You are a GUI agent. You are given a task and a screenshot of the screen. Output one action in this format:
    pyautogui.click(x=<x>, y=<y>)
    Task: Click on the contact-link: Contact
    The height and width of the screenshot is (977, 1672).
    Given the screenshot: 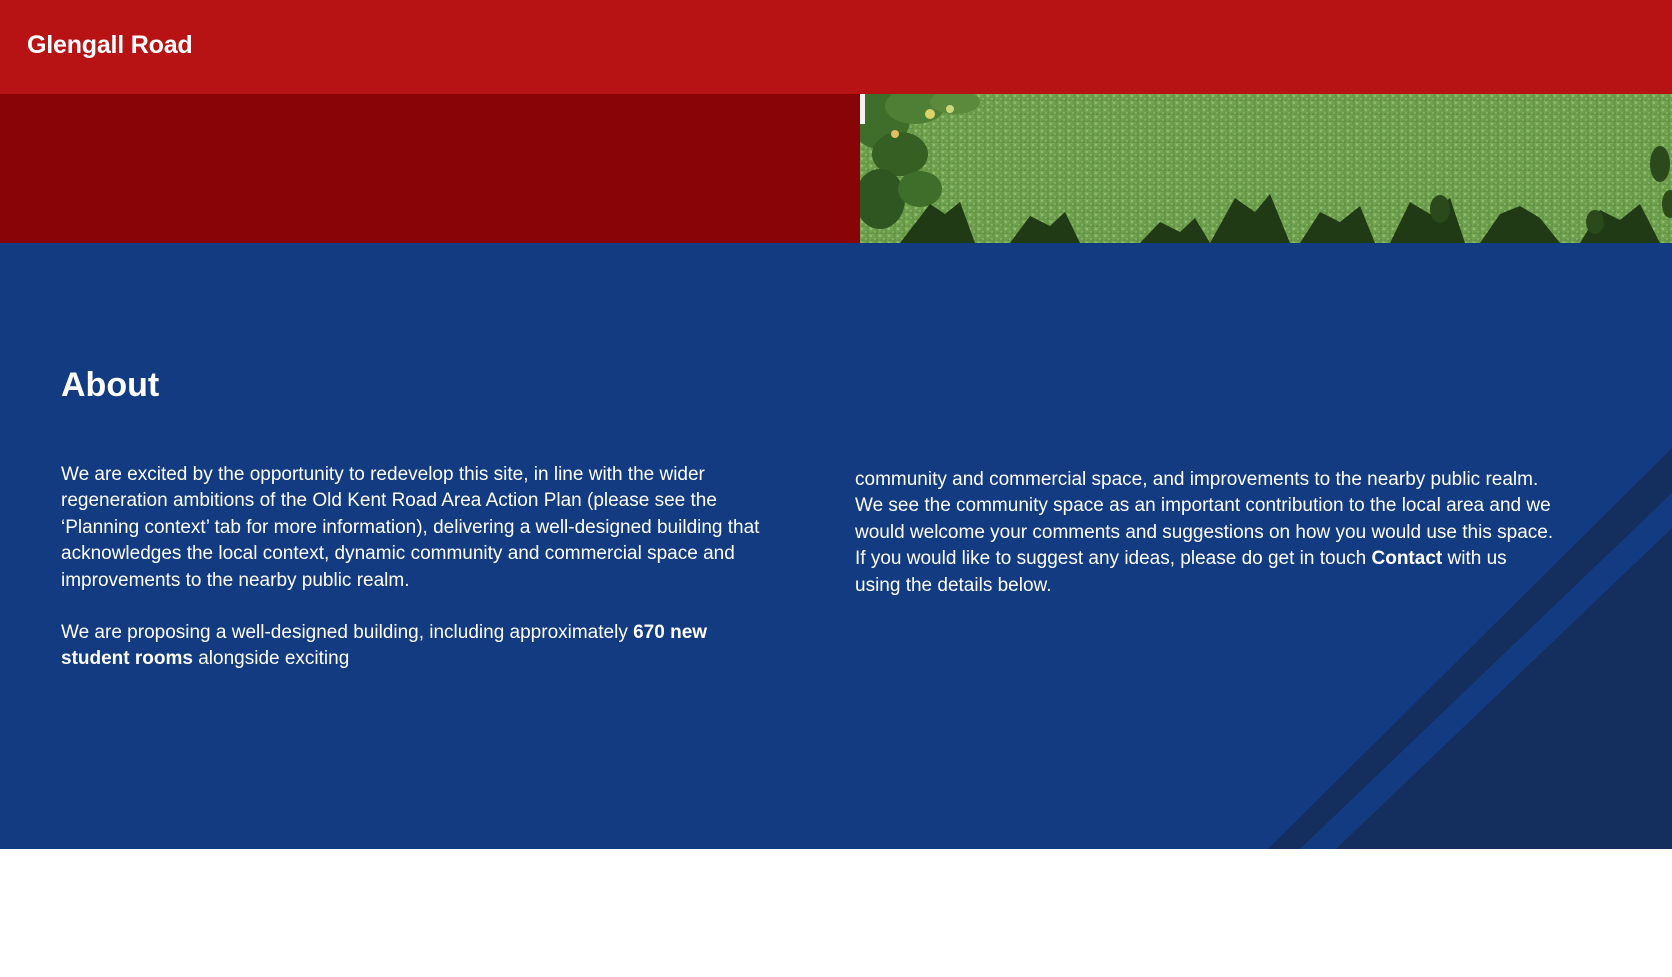 What is the action you would take?
    pyautogui.click(x=1407, y=558)
    